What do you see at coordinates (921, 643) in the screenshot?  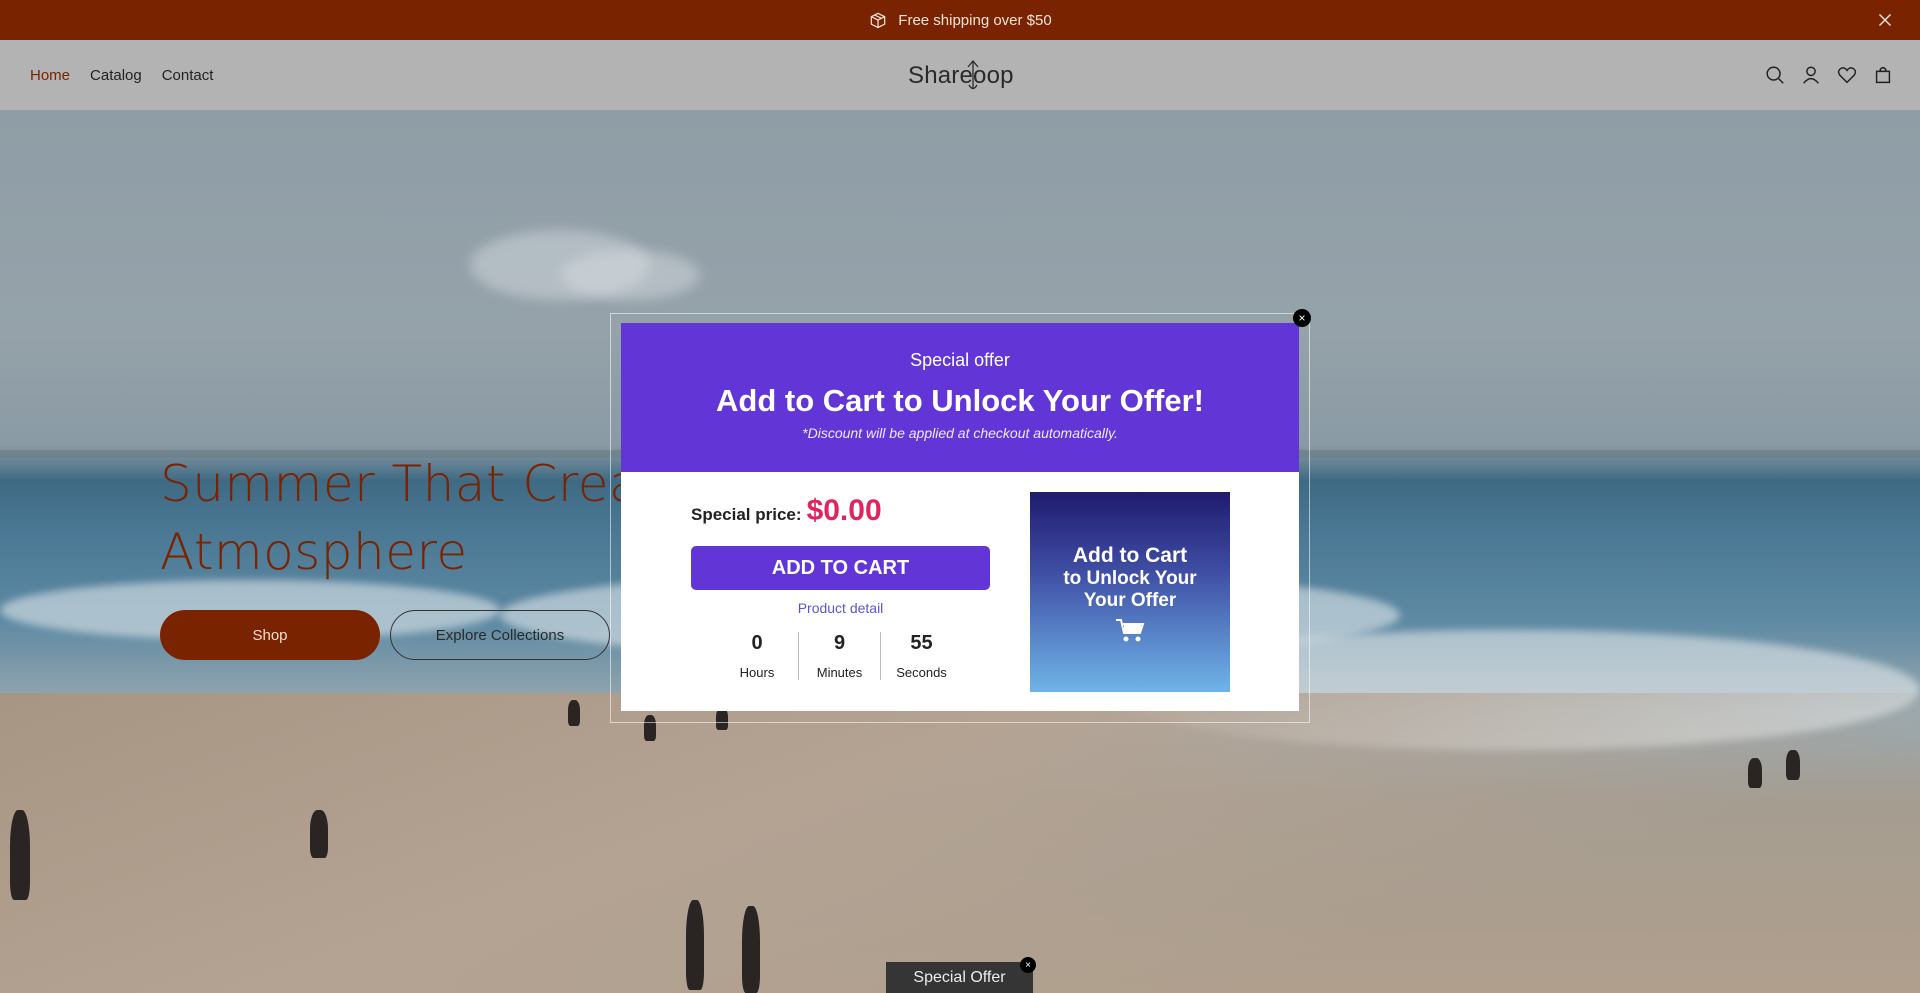 I see `countdown-value: 55` at bounding box center [921, 643].